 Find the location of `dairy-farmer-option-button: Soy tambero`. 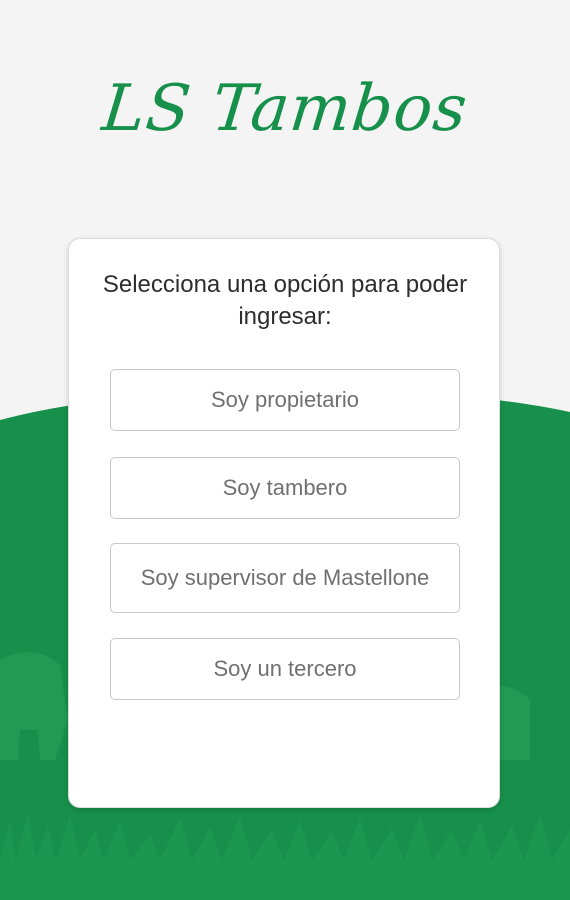

dairy-farmer-option-button: Soy tambero is located at coordinates (285, 488).